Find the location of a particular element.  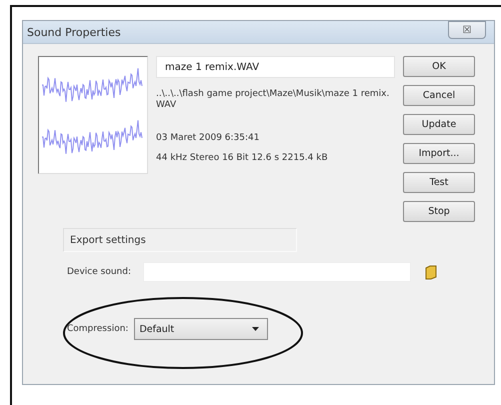

close-button: ☒ is located at coordinates (467, 30).